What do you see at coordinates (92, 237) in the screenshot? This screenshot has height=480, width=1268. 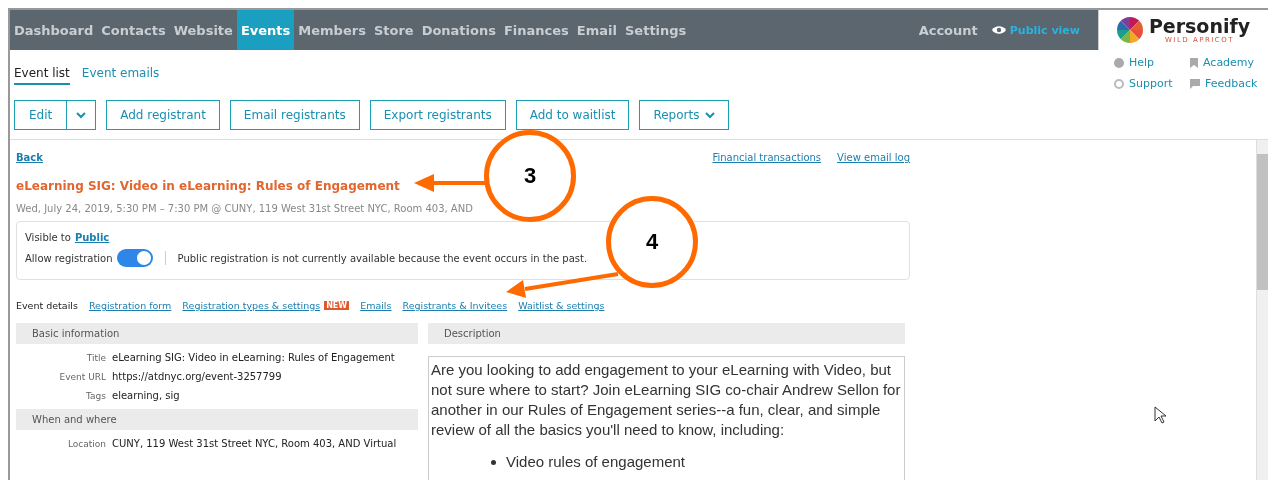 I see `visibility-link: Public` at bounding box center [92, 237].